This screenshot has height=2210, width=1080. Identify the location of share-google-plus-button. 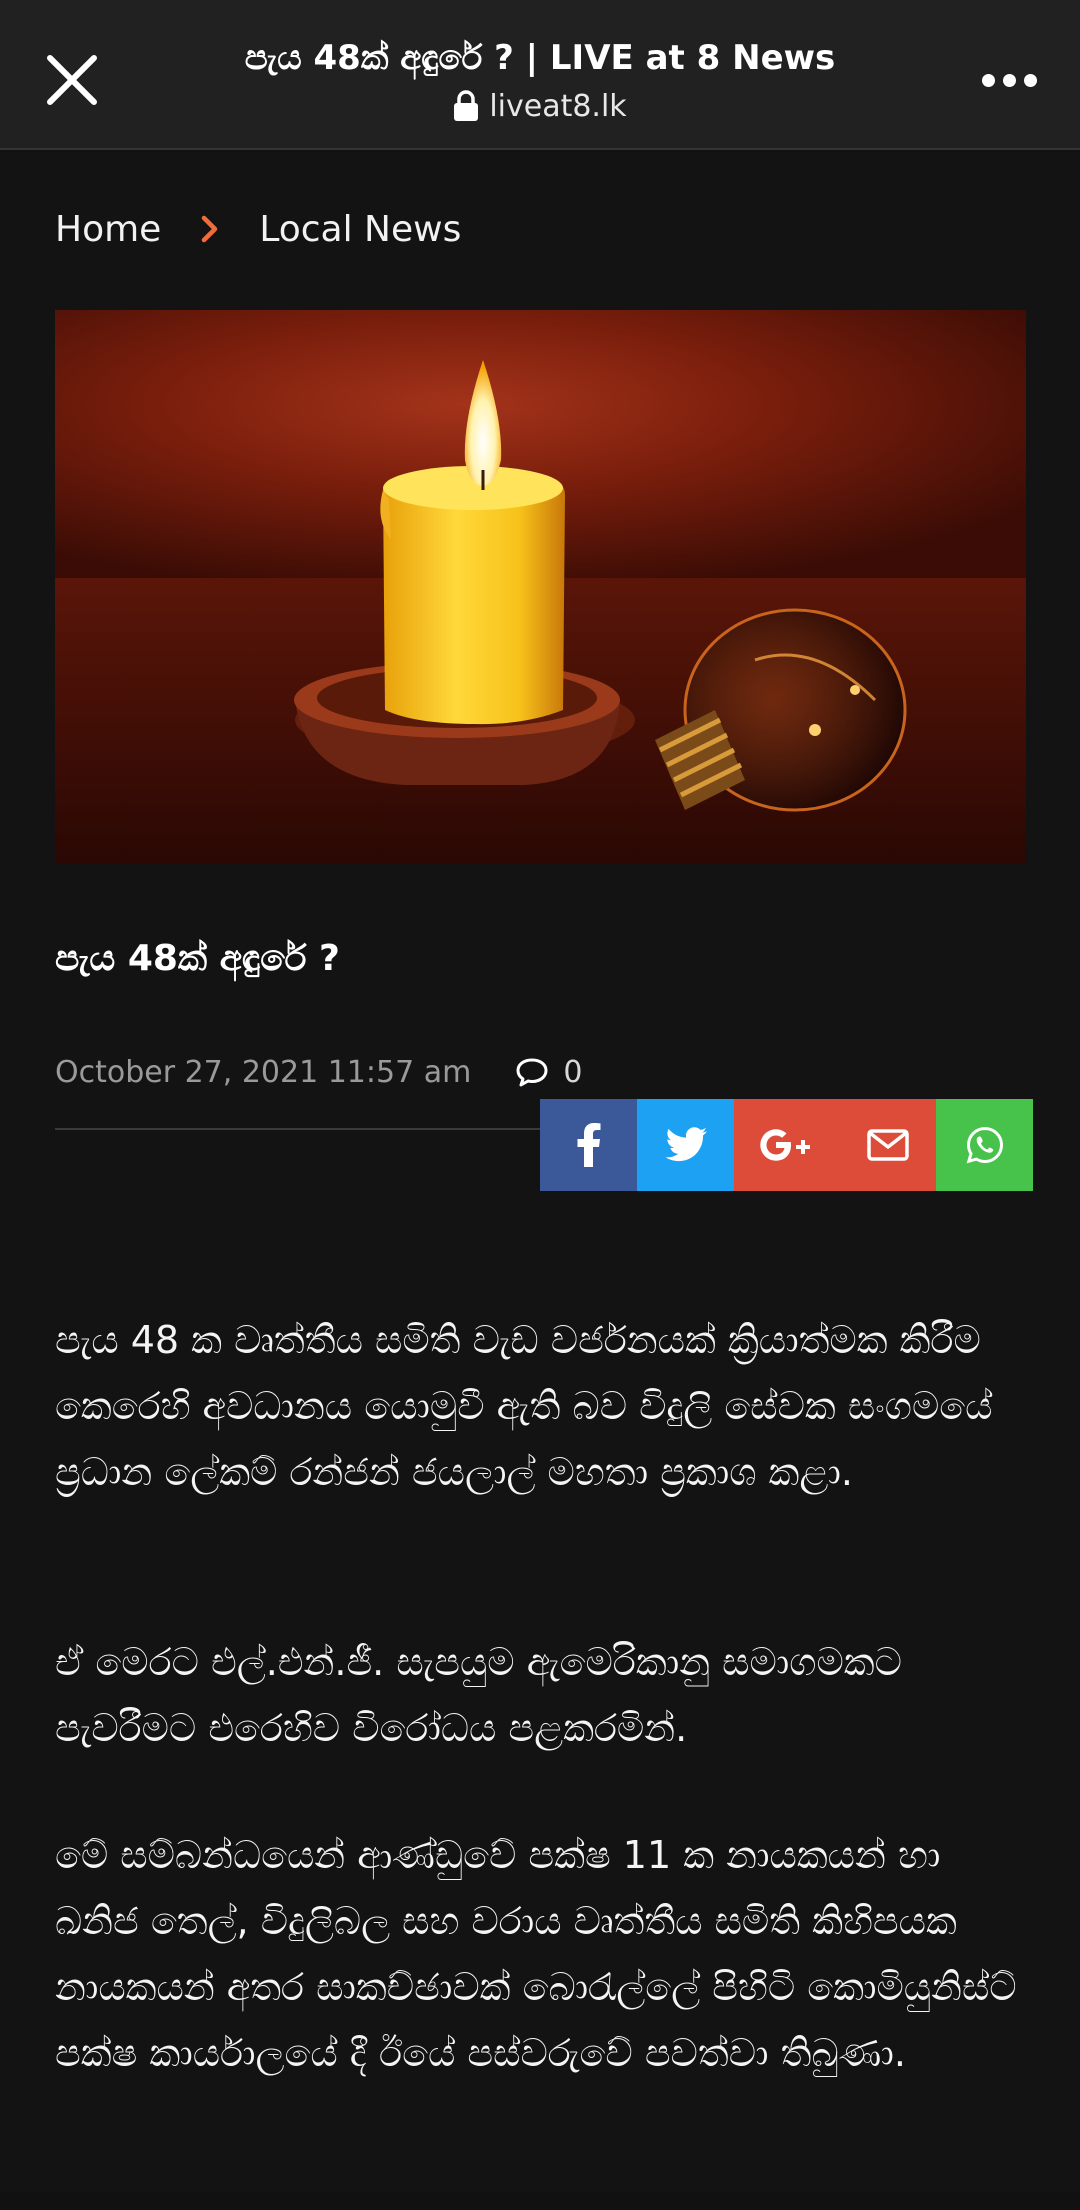
(786, 1145).